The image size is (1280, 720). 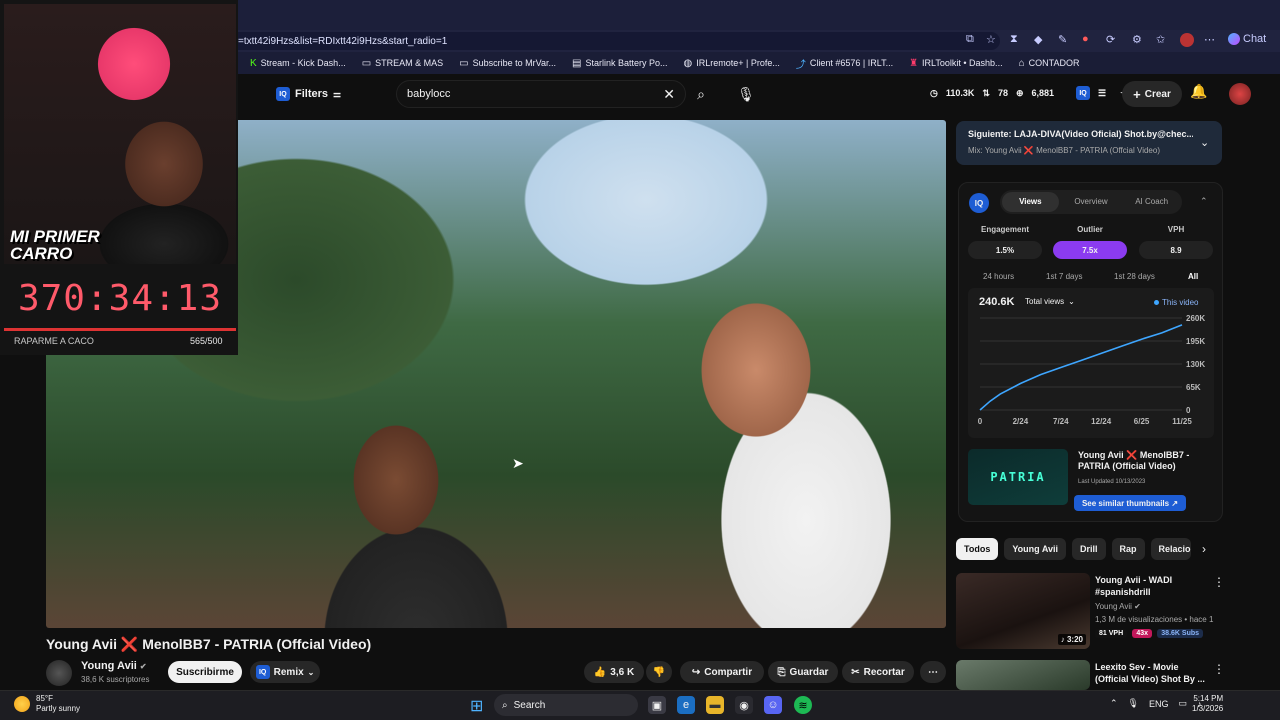 I want to click on chevron-down-icon: ⌄, so click(x=1204, y=142).